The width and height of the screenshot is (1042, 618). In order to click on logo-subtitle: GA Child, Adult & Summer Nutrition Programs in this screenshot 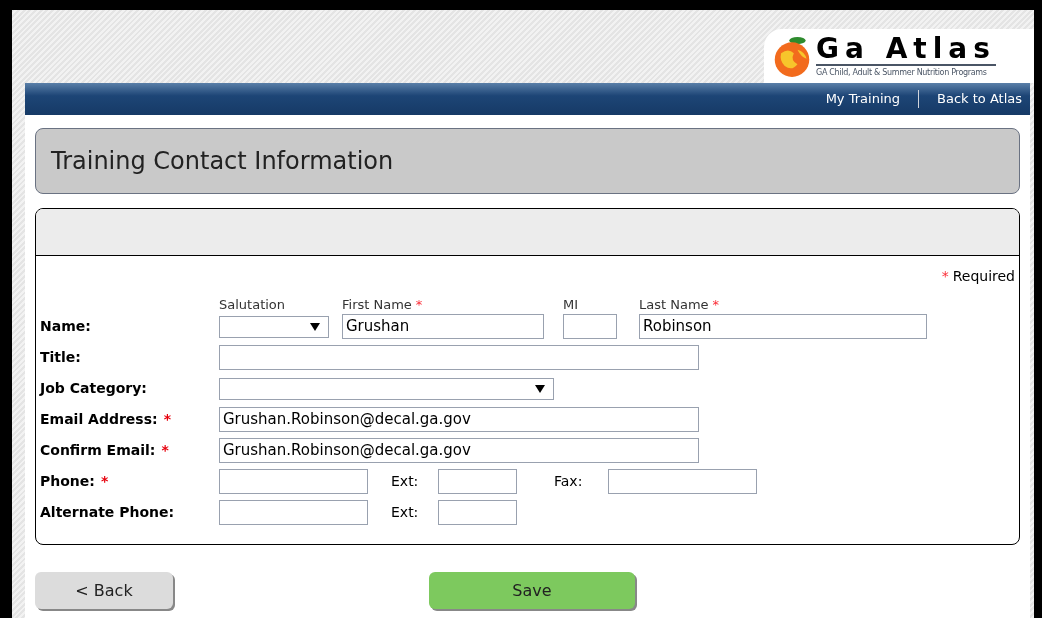, I will do `click(906, 71)`.